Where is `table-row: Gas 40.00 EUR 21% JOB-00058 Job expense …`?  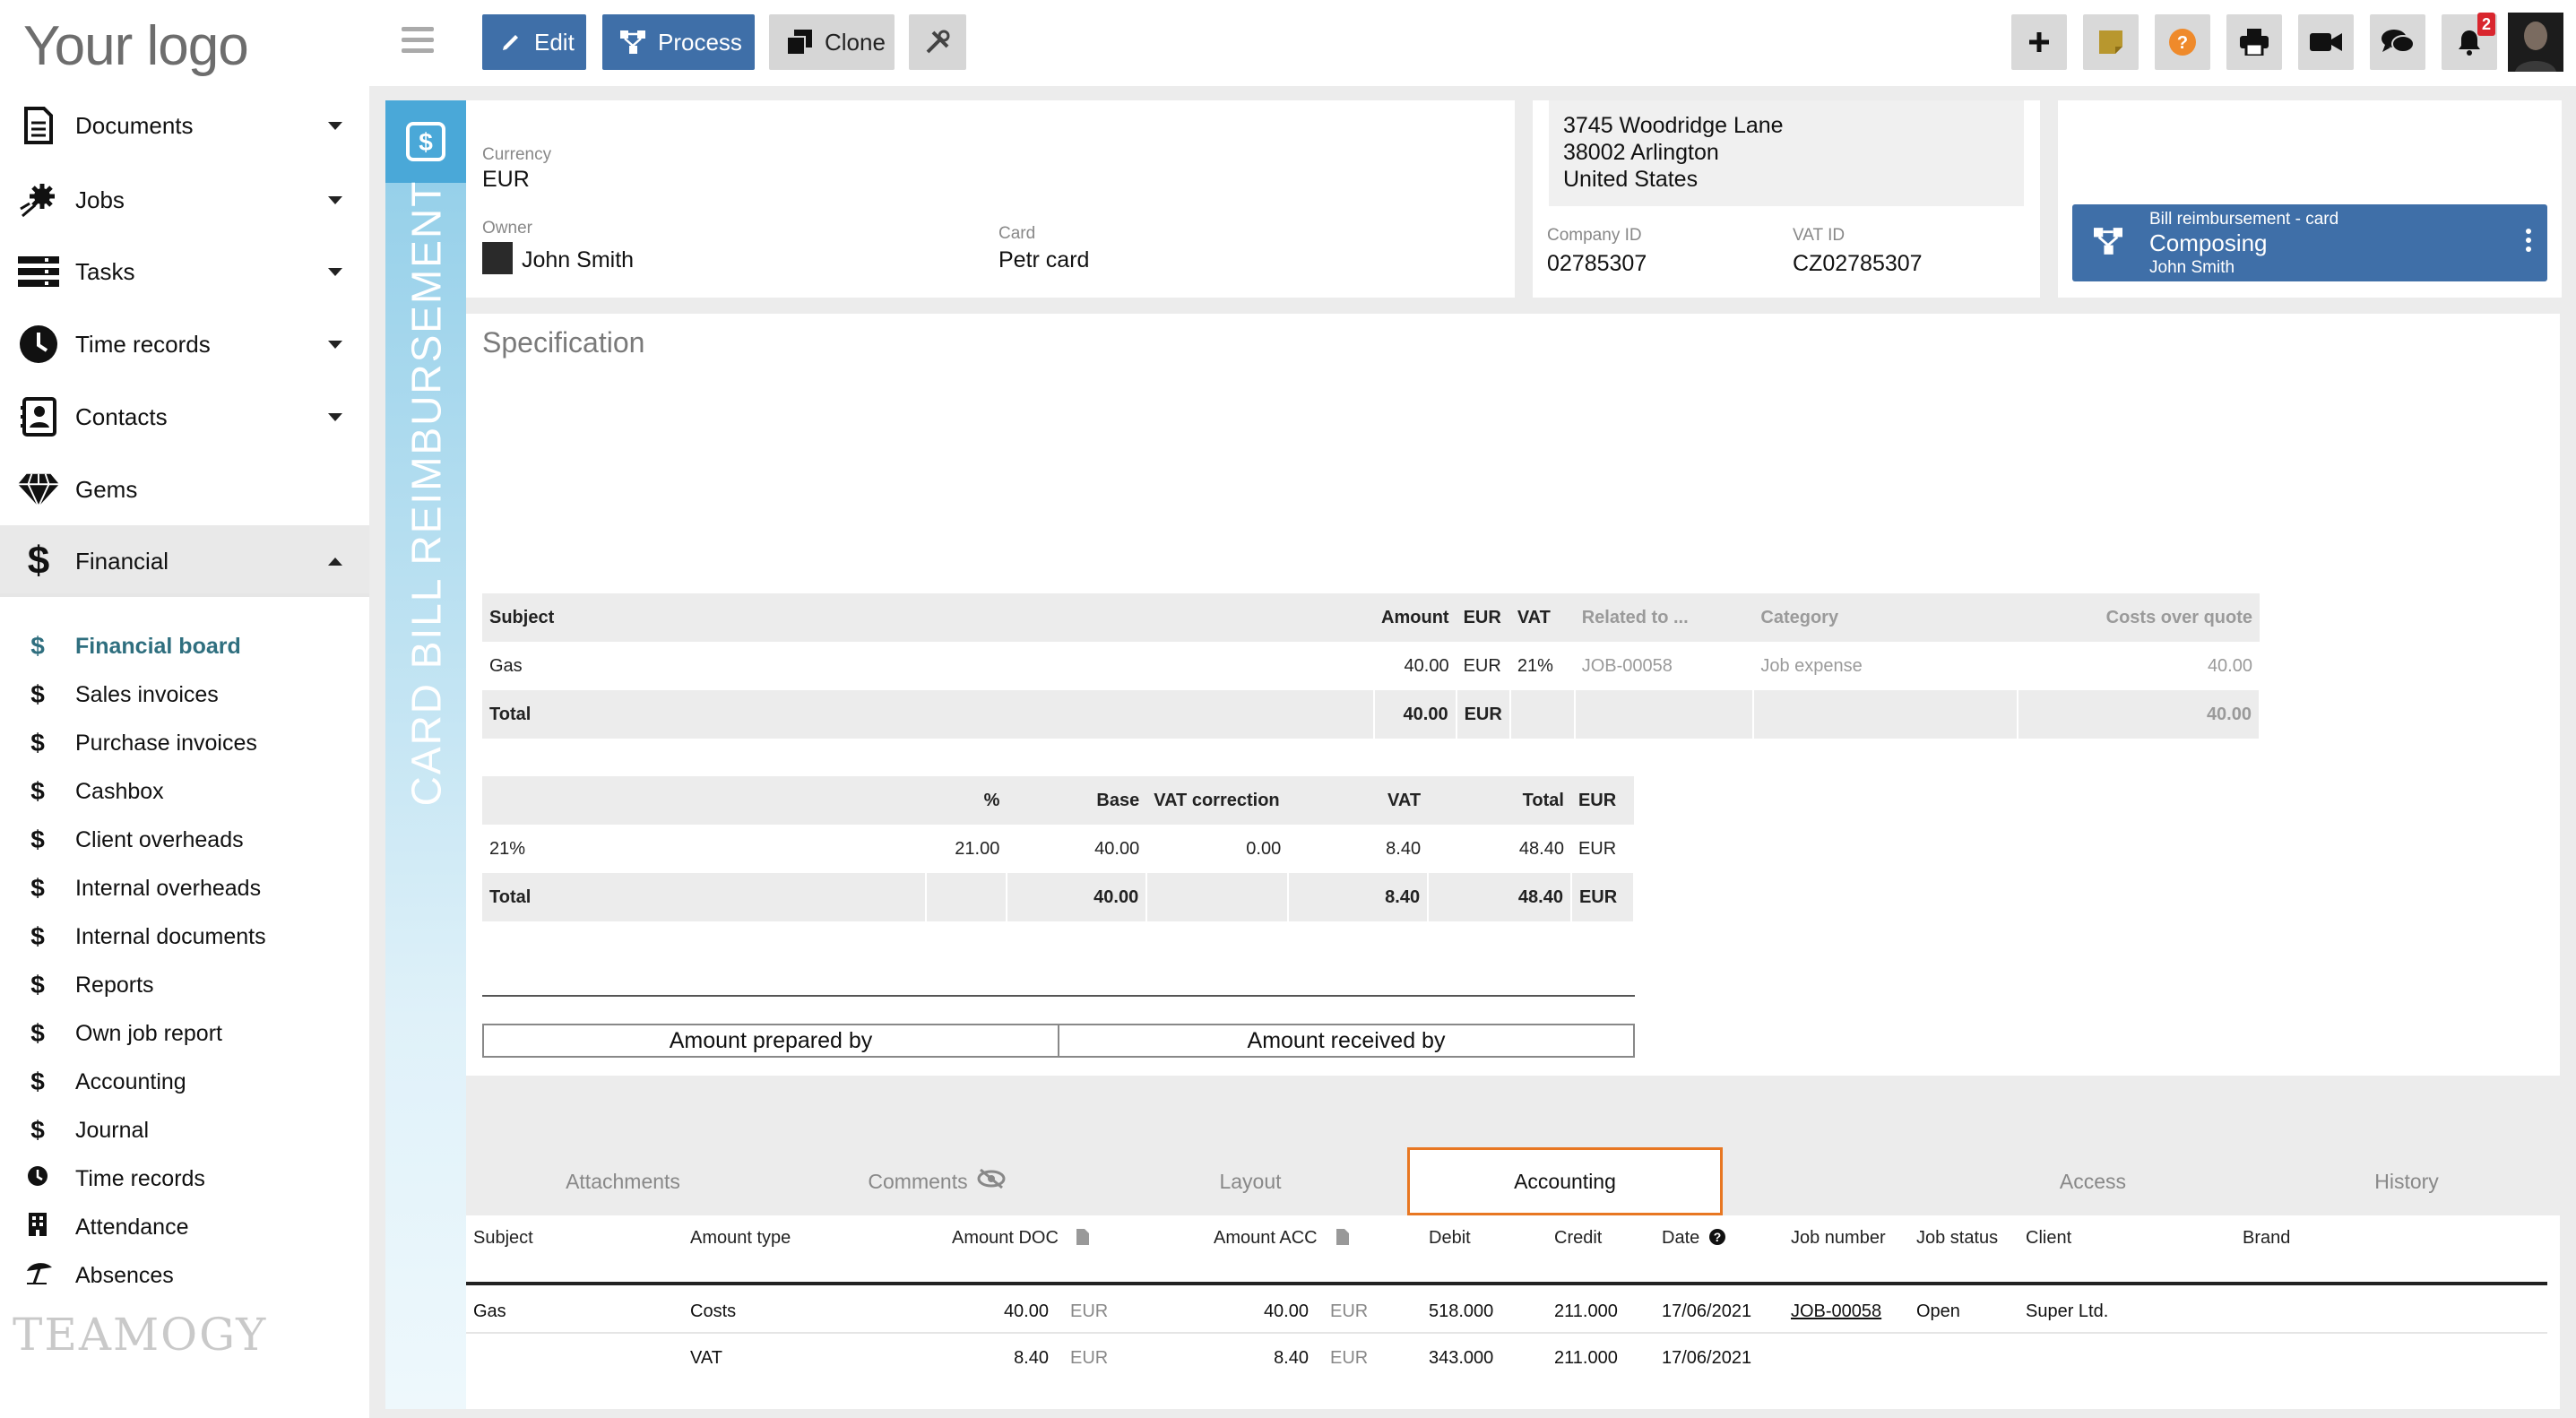 table-row: Gas 40.00 EUR 21% JOB-00058 Job expense … is located at coordinates (1371, 666).